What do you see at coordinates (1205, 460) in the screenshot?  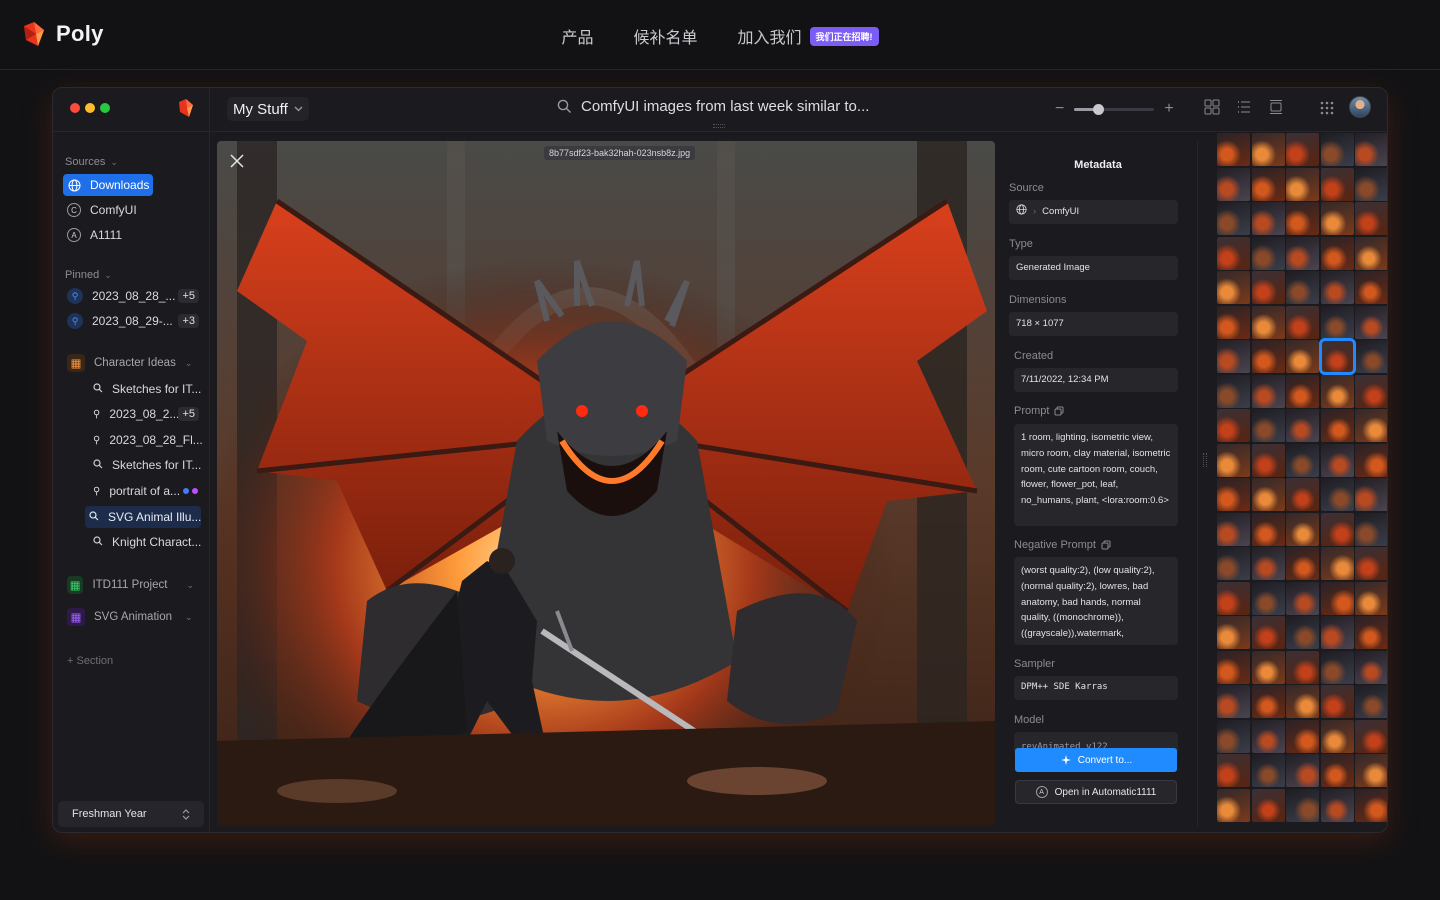 I see `resize-handle` at bounding box center [1205, 460].